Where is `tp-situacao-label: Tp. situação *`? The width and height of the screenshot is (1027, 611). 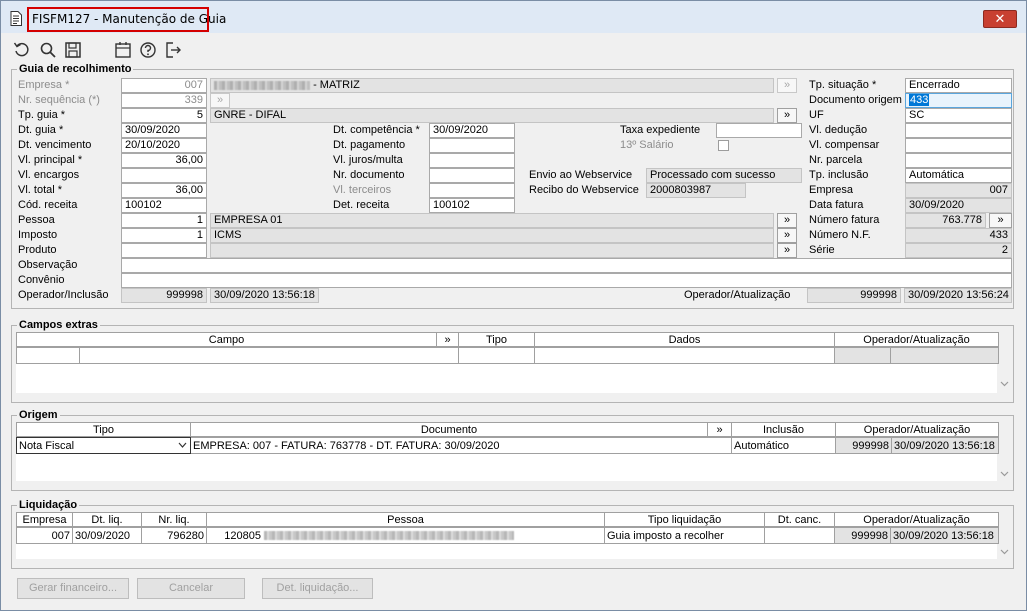
tp-situacao-label: Tp. situação * is located at coordinates (843, 85).